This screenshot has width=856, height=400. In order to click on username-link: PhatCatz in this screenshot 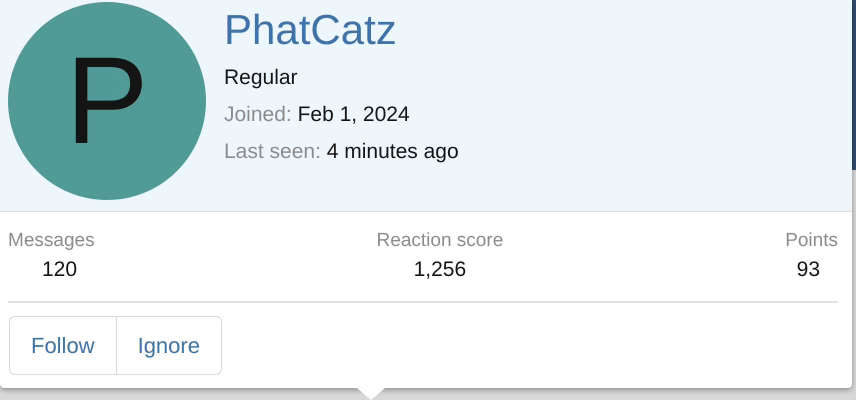, I will do `click(310, 30)`.